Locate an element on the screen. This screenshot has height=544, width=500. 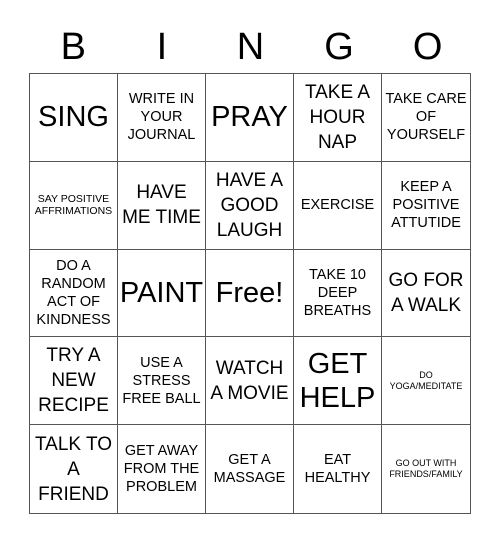
bingo-cell-text: Free! is located at coordinates (249, 292).